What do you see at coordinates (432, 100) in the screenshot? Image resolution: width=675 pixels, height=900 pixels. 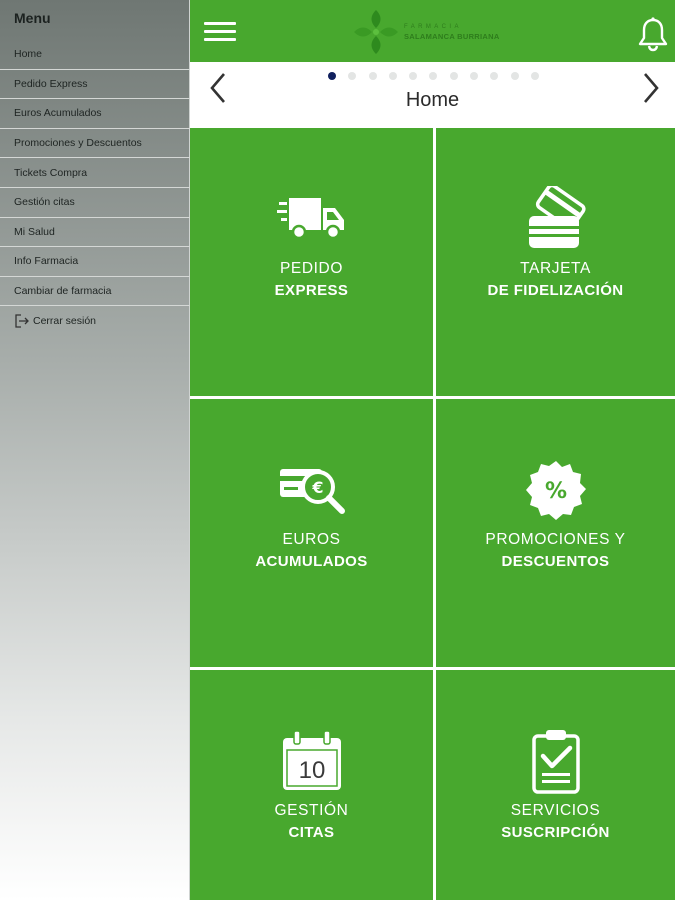 I see `page-title: Home` at bounding box center [432, 100].